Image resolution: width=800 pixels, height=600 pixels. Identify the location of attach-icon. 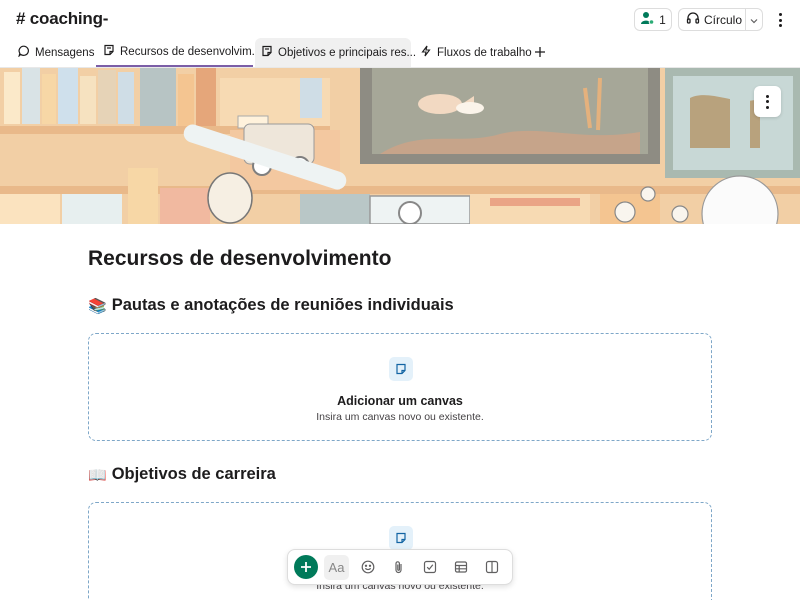
(398, 567).